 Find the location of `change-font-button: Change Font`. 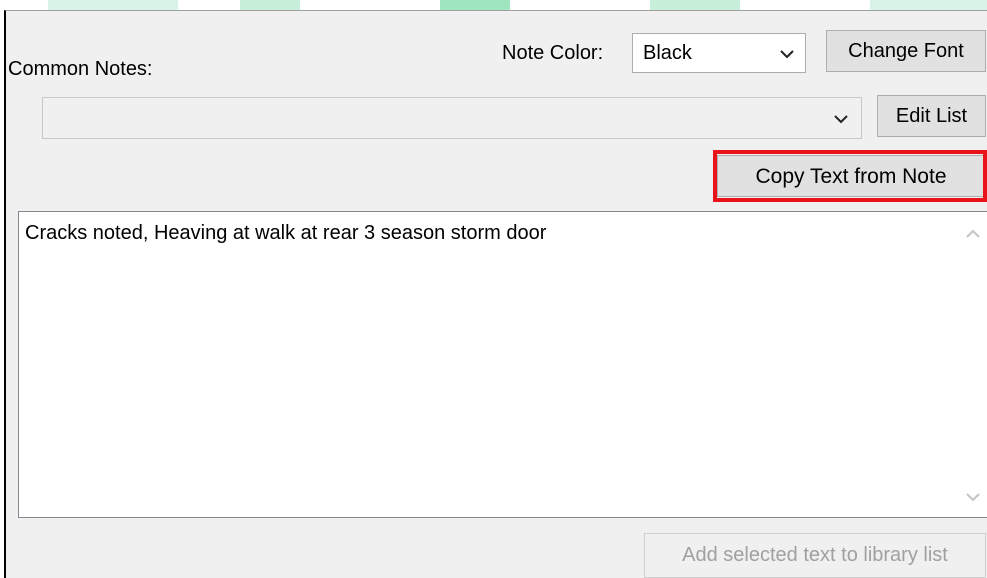

change-font-button: Change Font is located at coordinates (906, 51).